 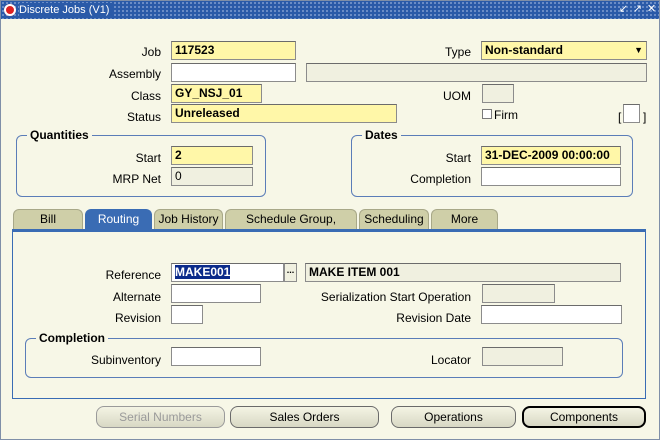 I want to click on assembly-description-field, so click(x=476, y=72).